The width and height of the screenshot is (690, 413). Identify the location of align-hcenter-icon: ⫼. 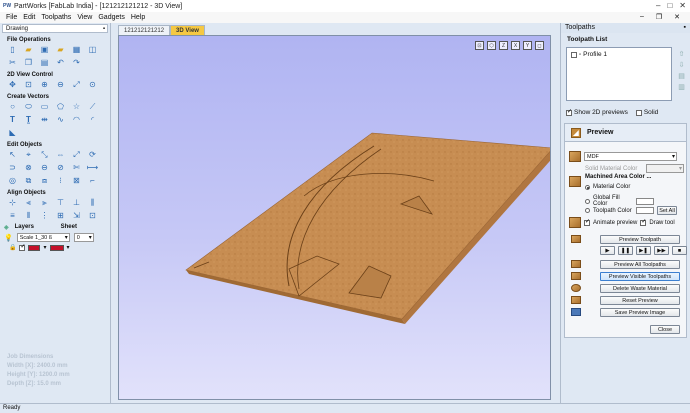
(92, 203).